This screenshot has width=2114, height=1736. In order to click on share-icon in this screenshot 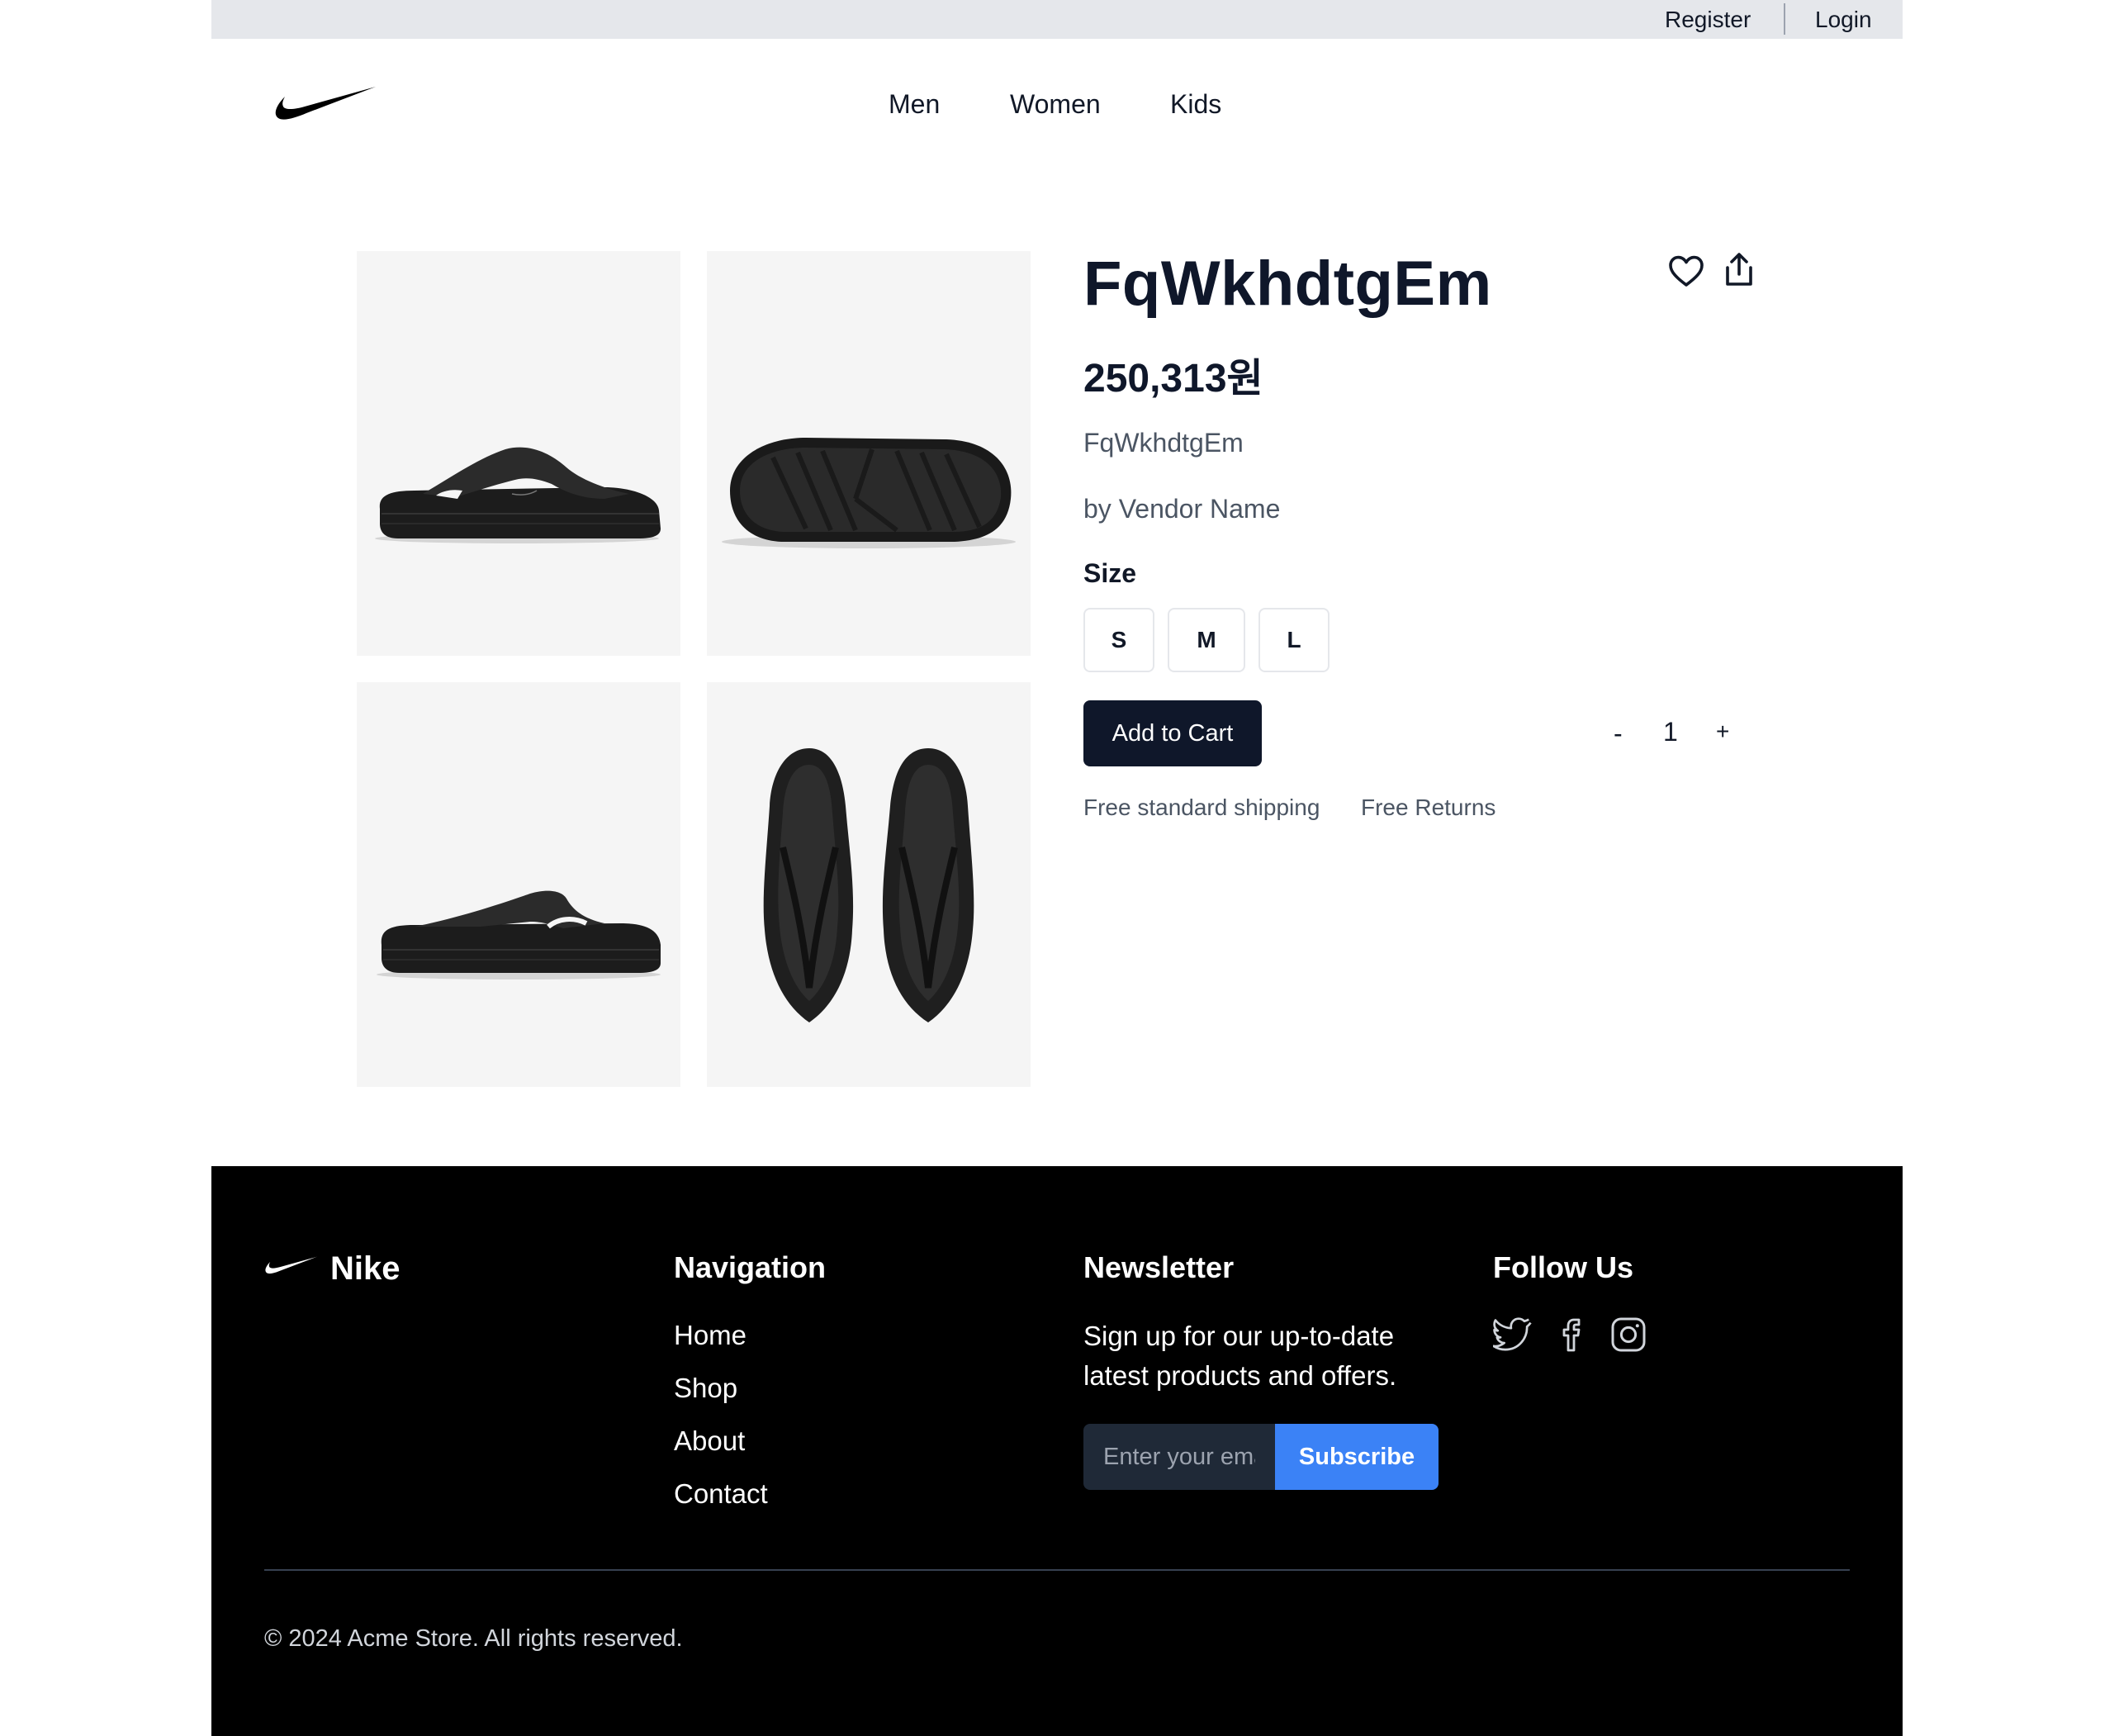, I will do `click(1739, 270)`.